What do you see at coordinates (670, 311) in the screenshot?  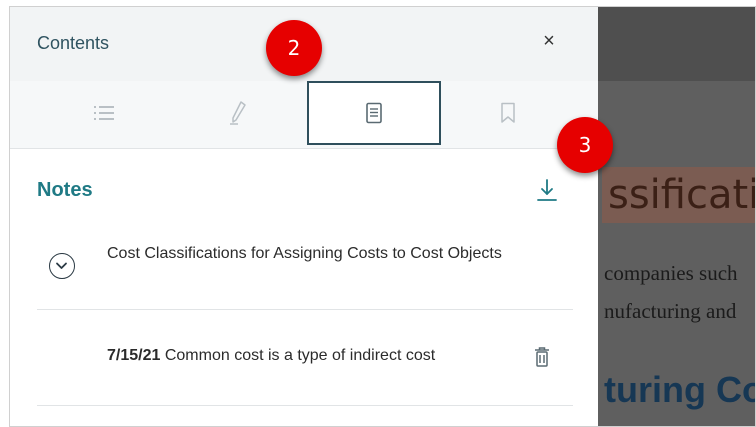 I see `book-paragraph-line: nufacturing and` at bounding box center [670, 311].